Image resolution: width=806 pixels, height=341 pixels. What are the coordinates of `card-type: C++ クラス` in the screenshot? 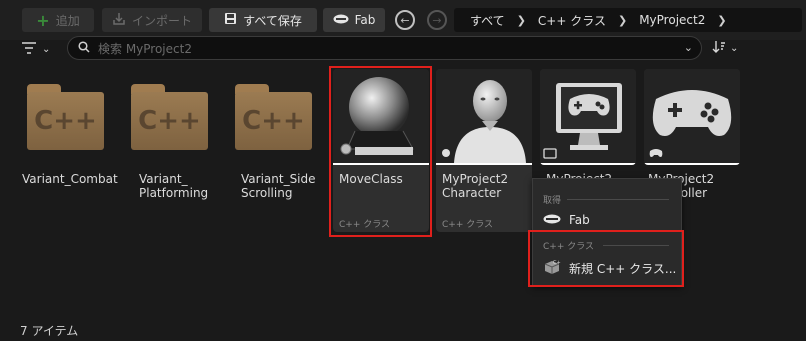 It's located at (468, 225).